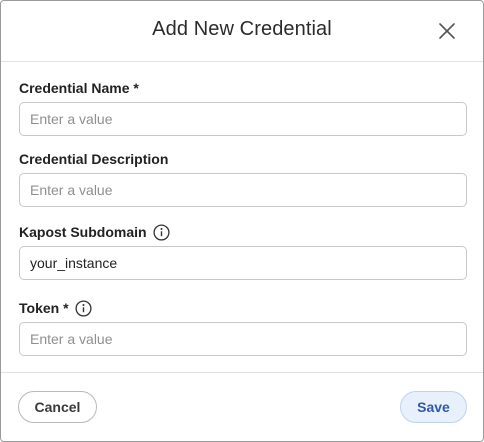 The image size is (484, 442). What do you see at coordinates (44, 308) in the screenshot?
I see `token-label-text: Token *` at bounding box center [44, 308].